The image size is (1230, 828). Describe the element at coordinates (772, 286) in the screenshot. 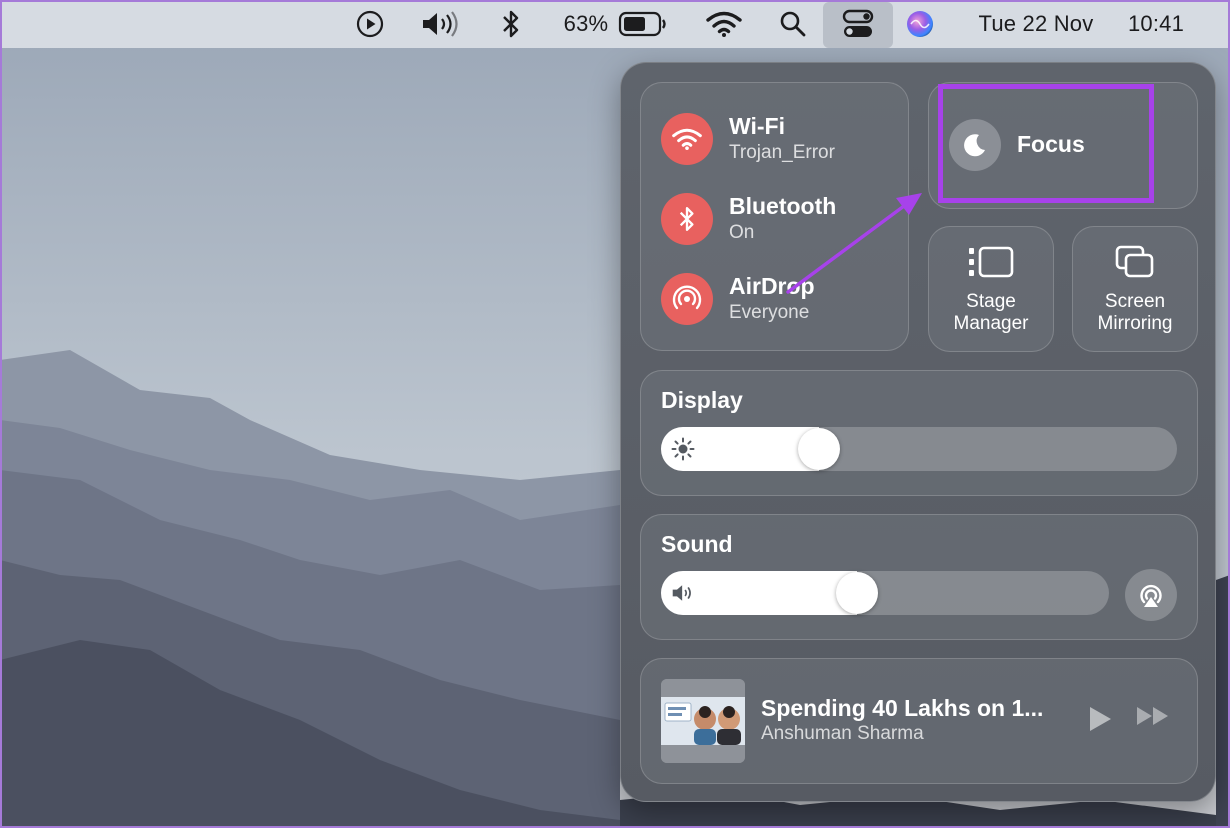

I see `airdrop-title: AirDrop` at that location.